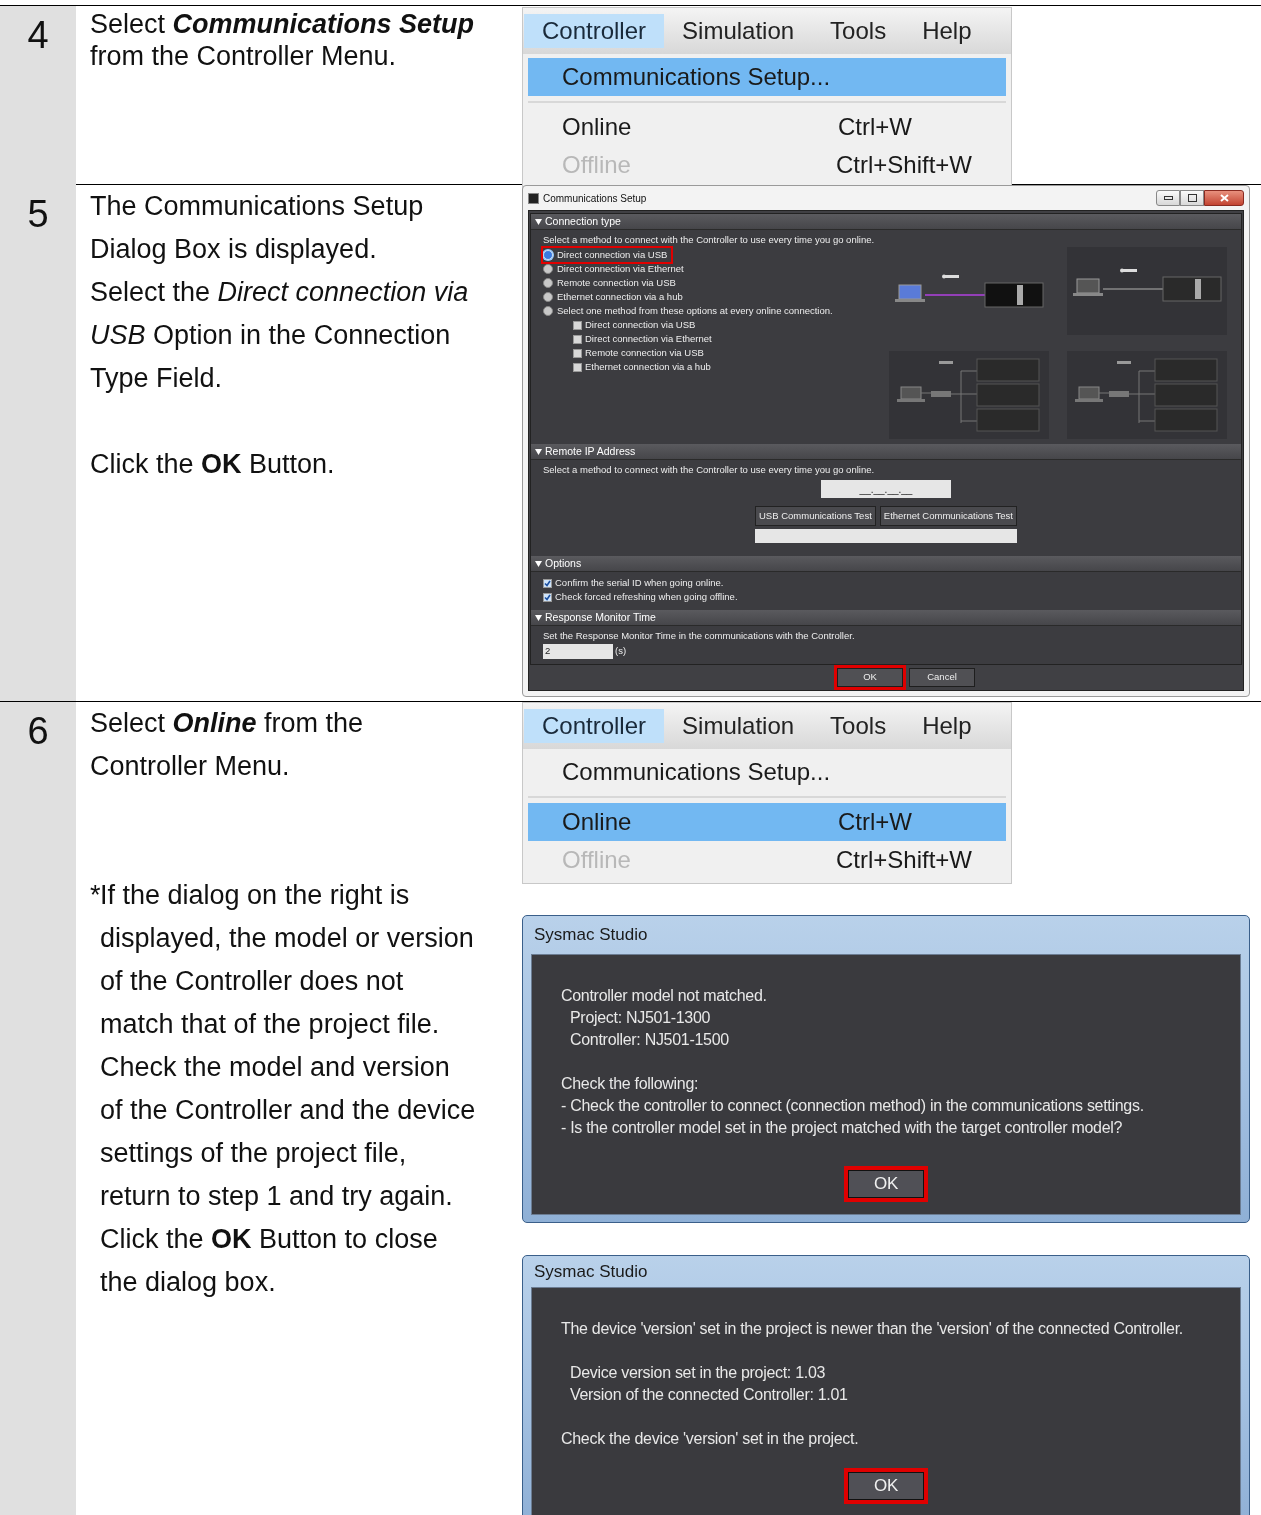 This screenshot has width=1261, height=1515. What do you see at coordinates (842, 1128) in the screenshot?
I see `message-text: - Is the controller model set in the project matched with the target controller model?` at bounding box center [842, 1128].